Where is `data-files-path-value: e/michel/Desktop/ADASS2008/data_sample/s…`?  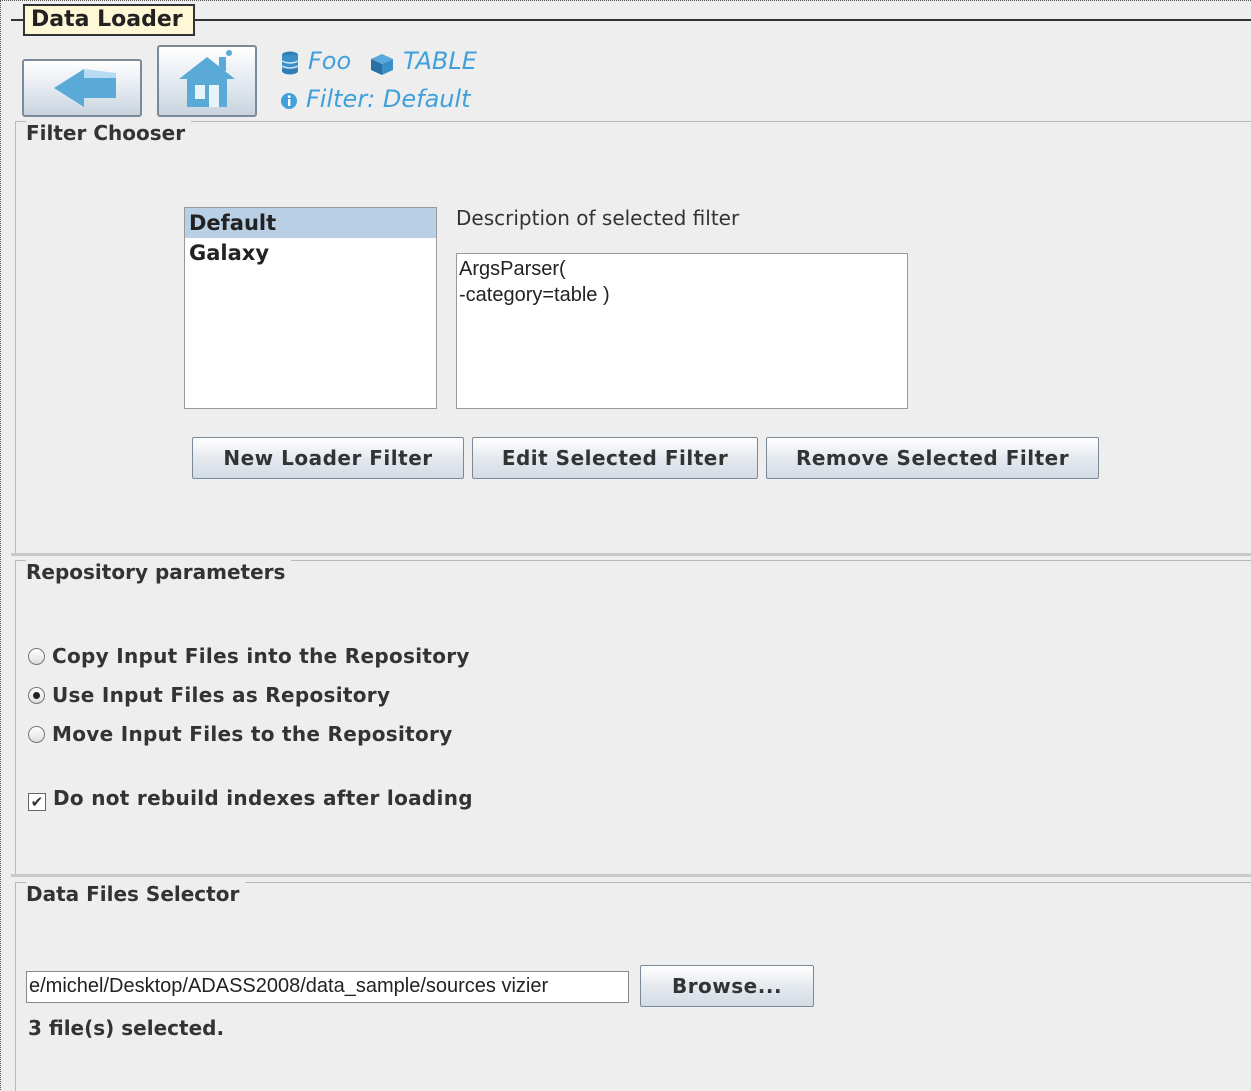
data-files-path-value: e/michel/Desktop/ADASS2008/data_sample/s… is located at coordinates (289, 986).